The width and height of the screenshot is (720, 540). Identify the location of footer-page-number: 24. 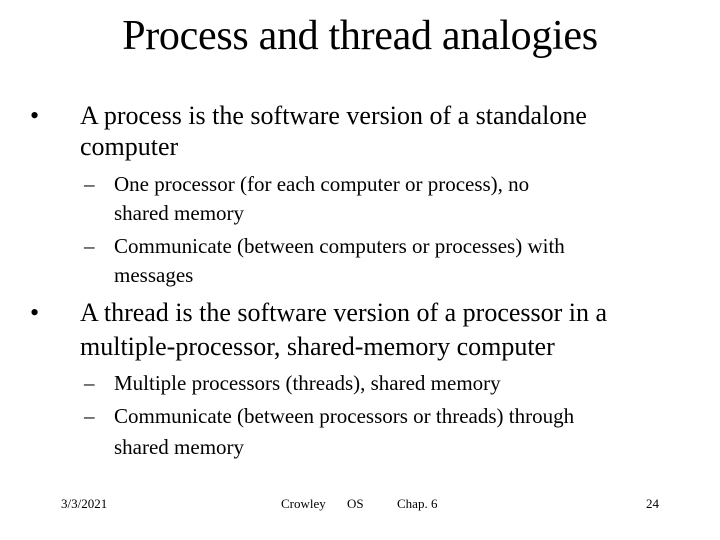
(652, 503).